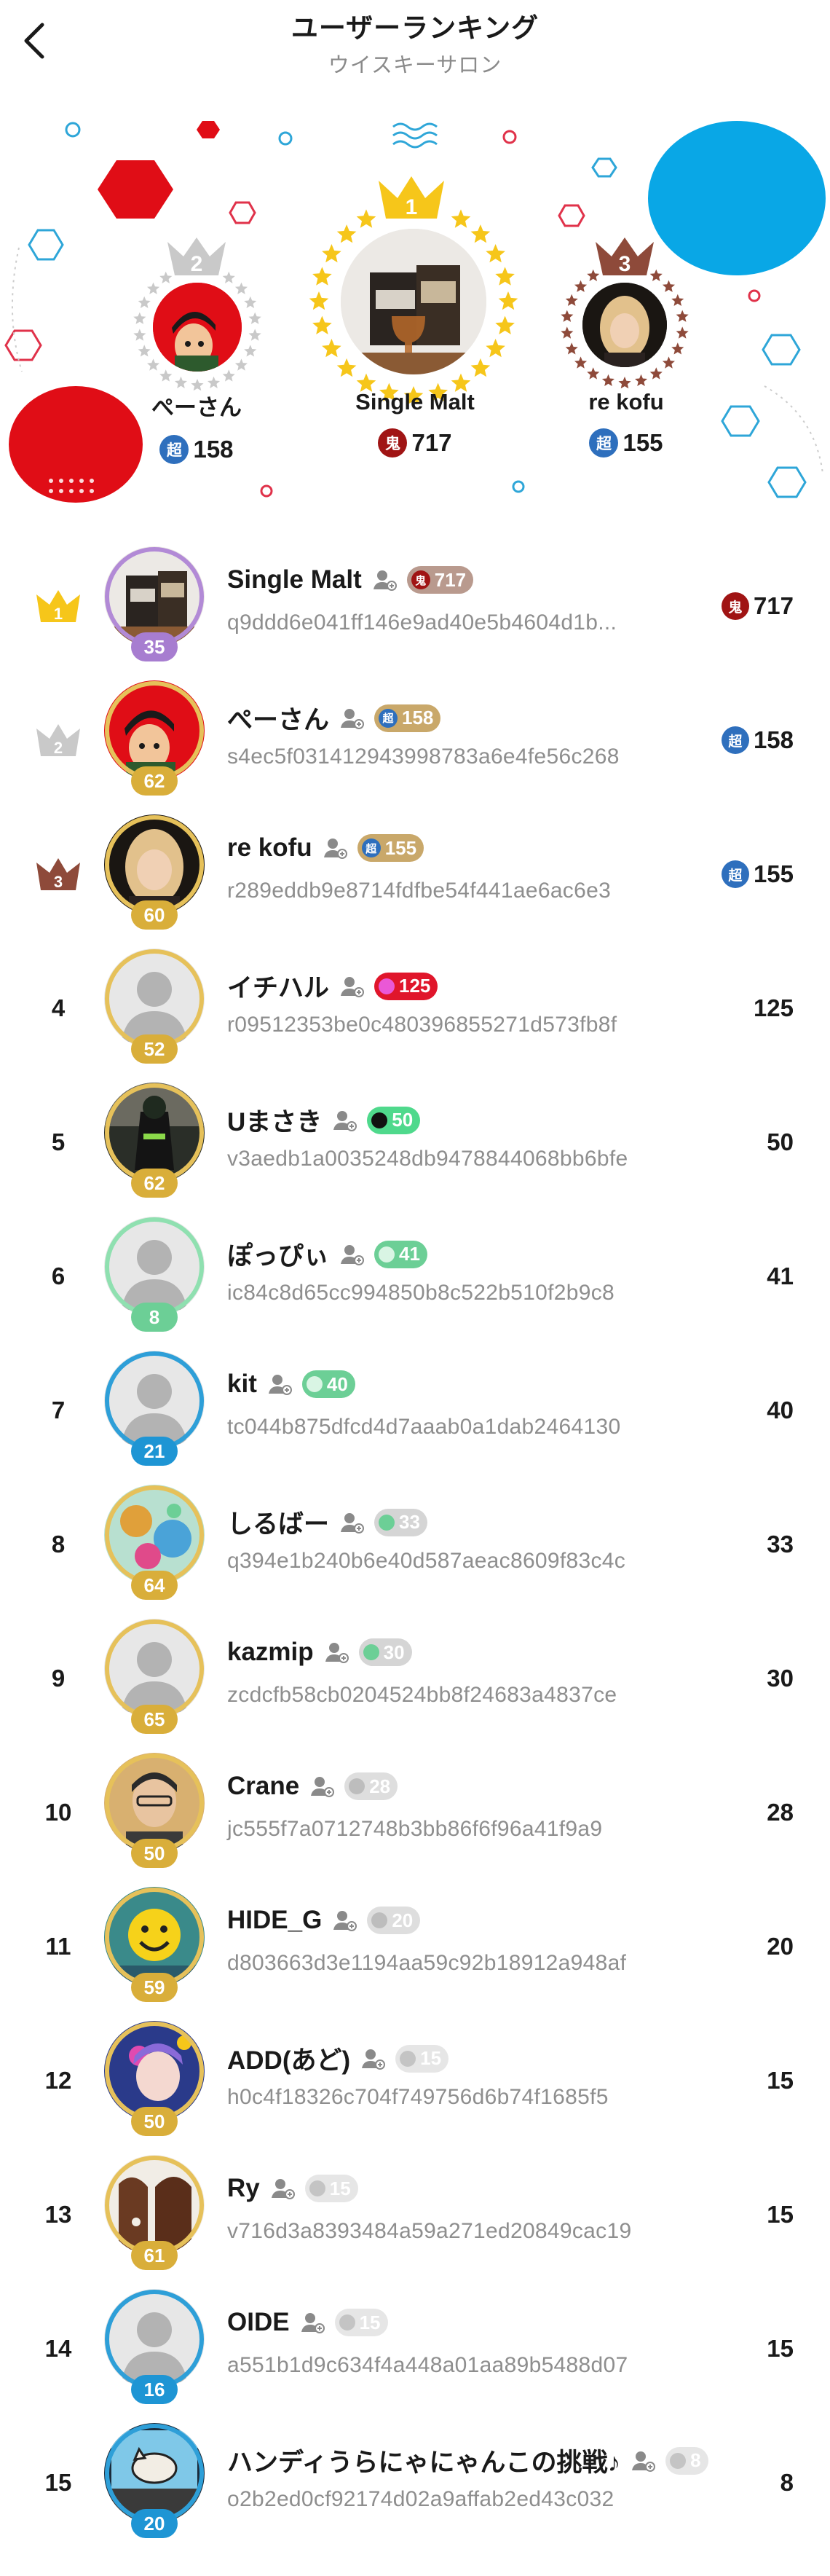 The height and width of the screenshot is (2576, 830). Describe the element at coordinates (197, 426) in the screenshot. I see `podium-second: ぺーさん 超 158` at that location.